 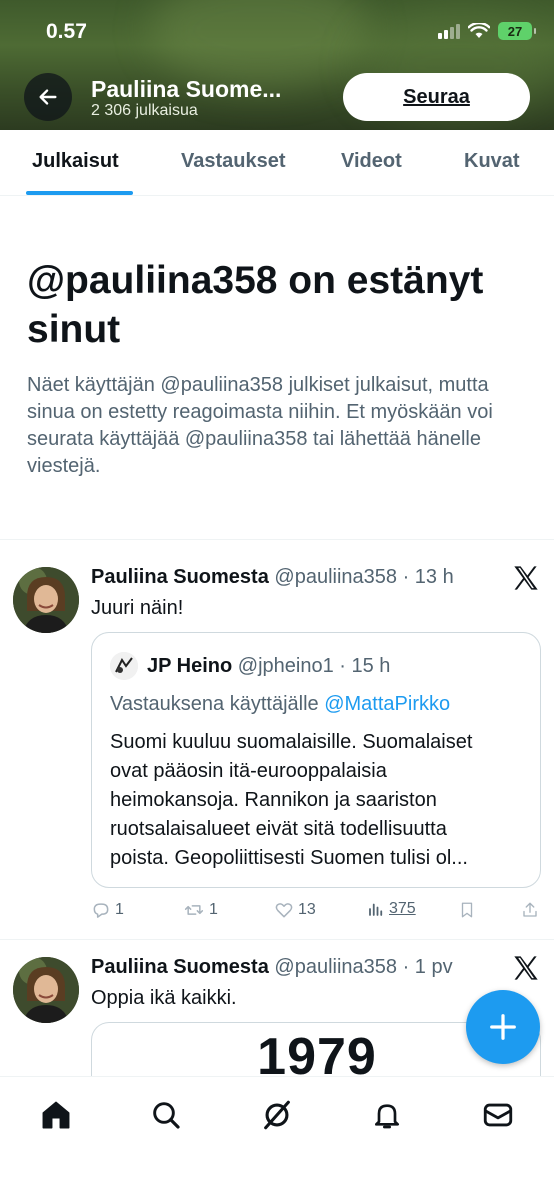 I want to click on share-icon, so click(x=530, y=909).